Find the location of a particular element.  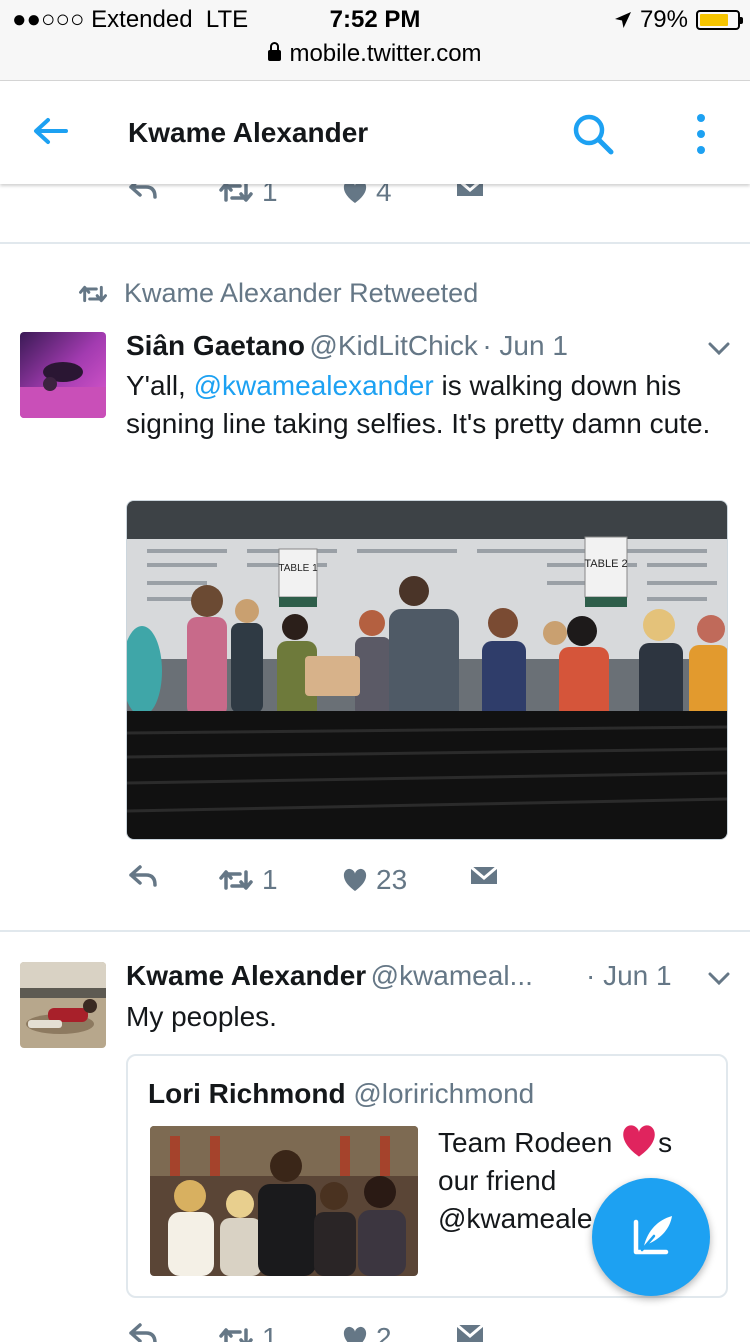

location-arrow-icon is located at coordinates (622, 20).